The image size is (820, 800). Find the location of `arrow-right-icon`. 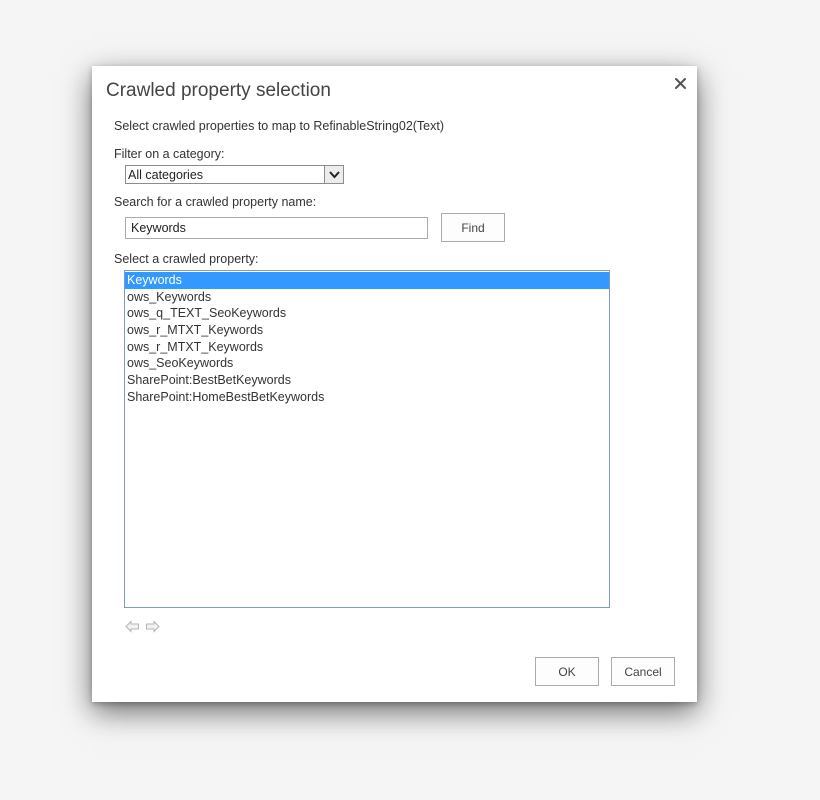

arrow-right-icon is located at coordinates (152, 626).